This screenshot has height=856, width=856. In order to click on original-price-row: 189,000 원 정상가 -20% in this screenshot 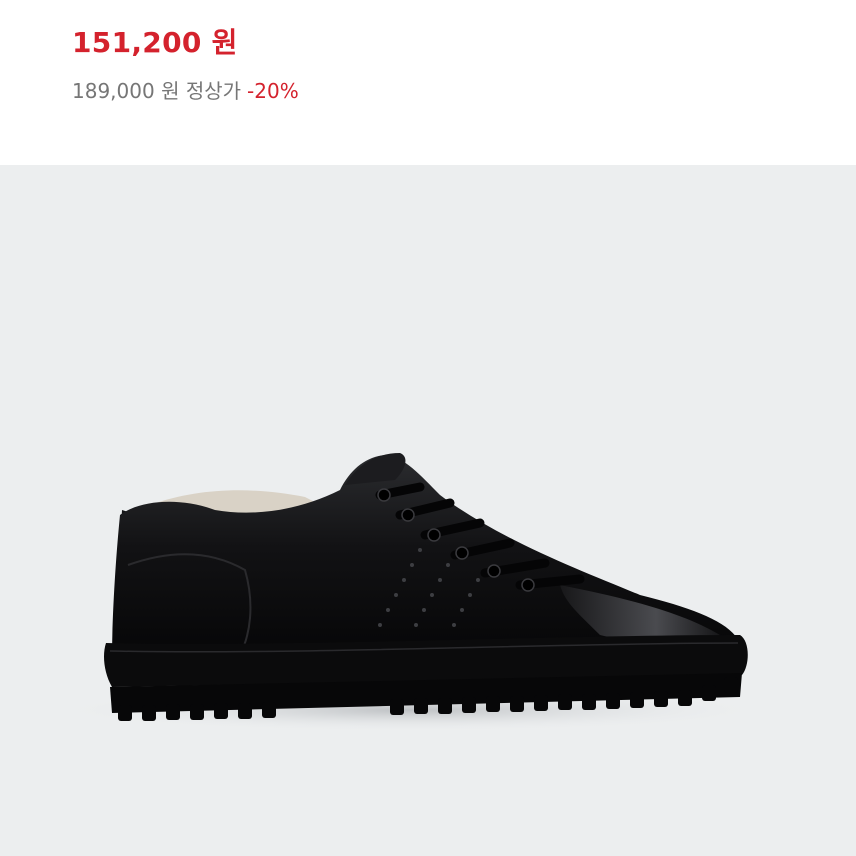, I will do `click(185, 91)`.